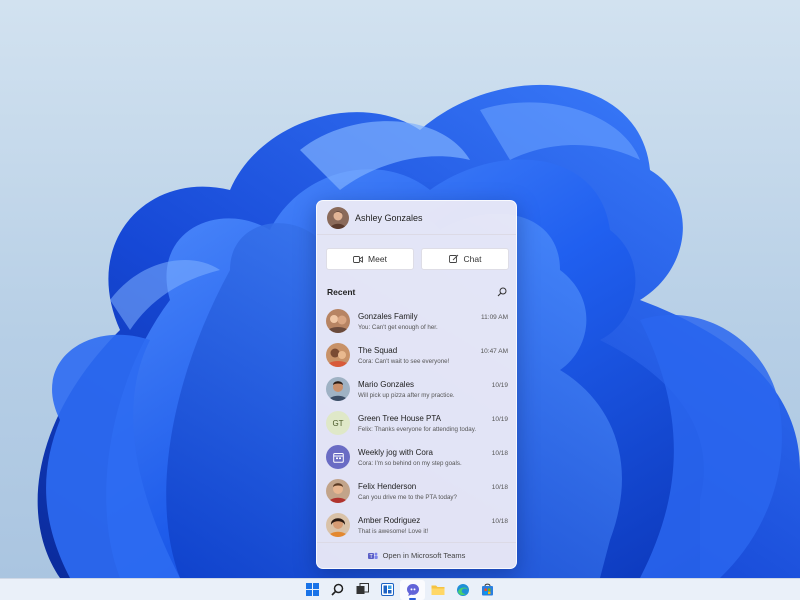 The image size is (800, 600). I want to click on initials-avatar: GT, so click(338, 423).